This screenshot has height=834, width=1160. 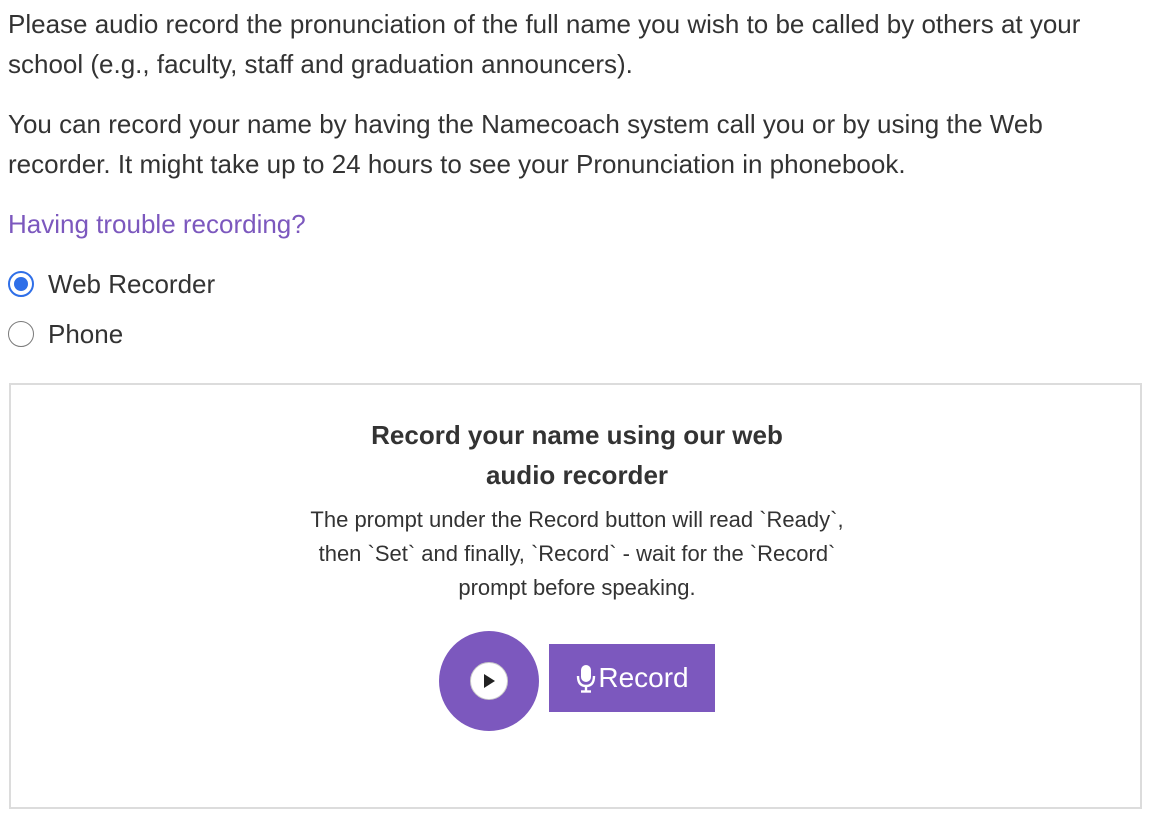 I want to click on record-button-label: Record, so click(x=643, y=677).